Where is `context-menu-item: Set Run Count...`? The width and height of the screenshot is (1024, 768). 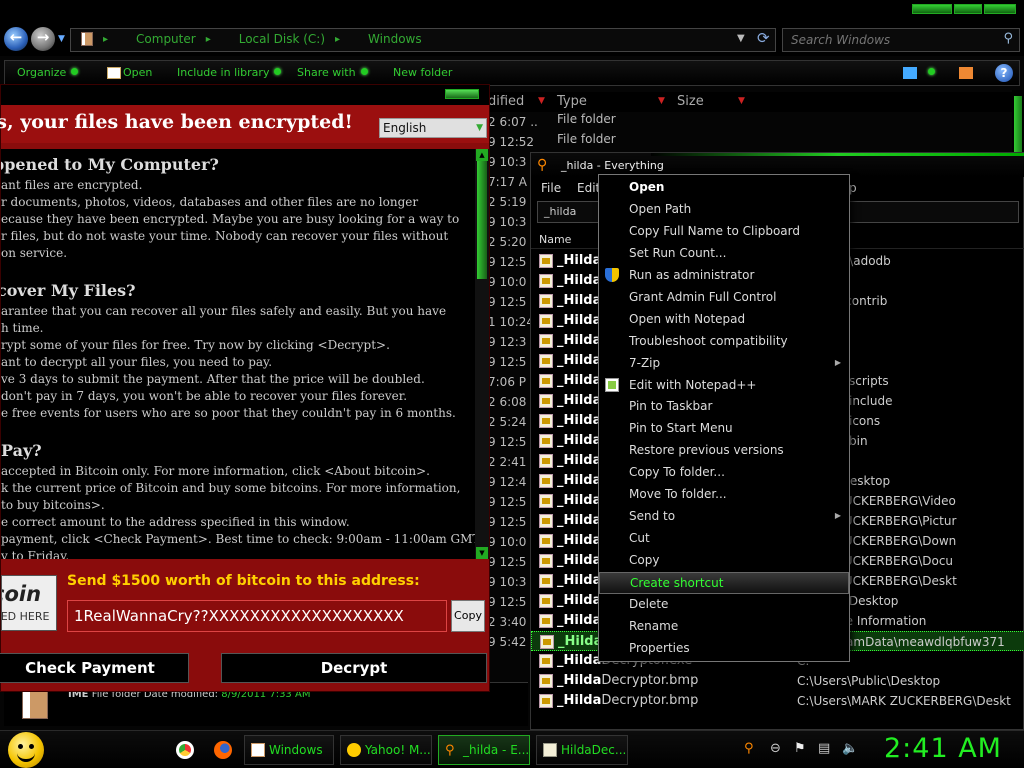 context-menu-item: Set Run Count... is located at coordinates (724, 254).